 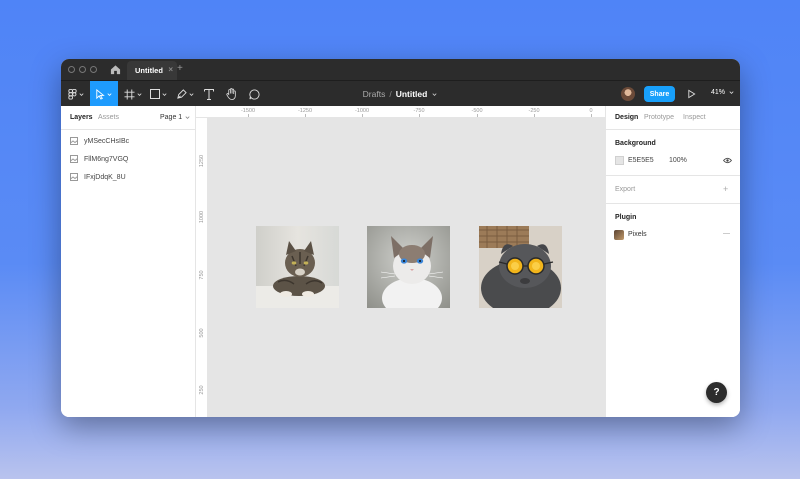 I want to click on layer-item: FllM6ng7VGQ, so click(x=128, y=159).